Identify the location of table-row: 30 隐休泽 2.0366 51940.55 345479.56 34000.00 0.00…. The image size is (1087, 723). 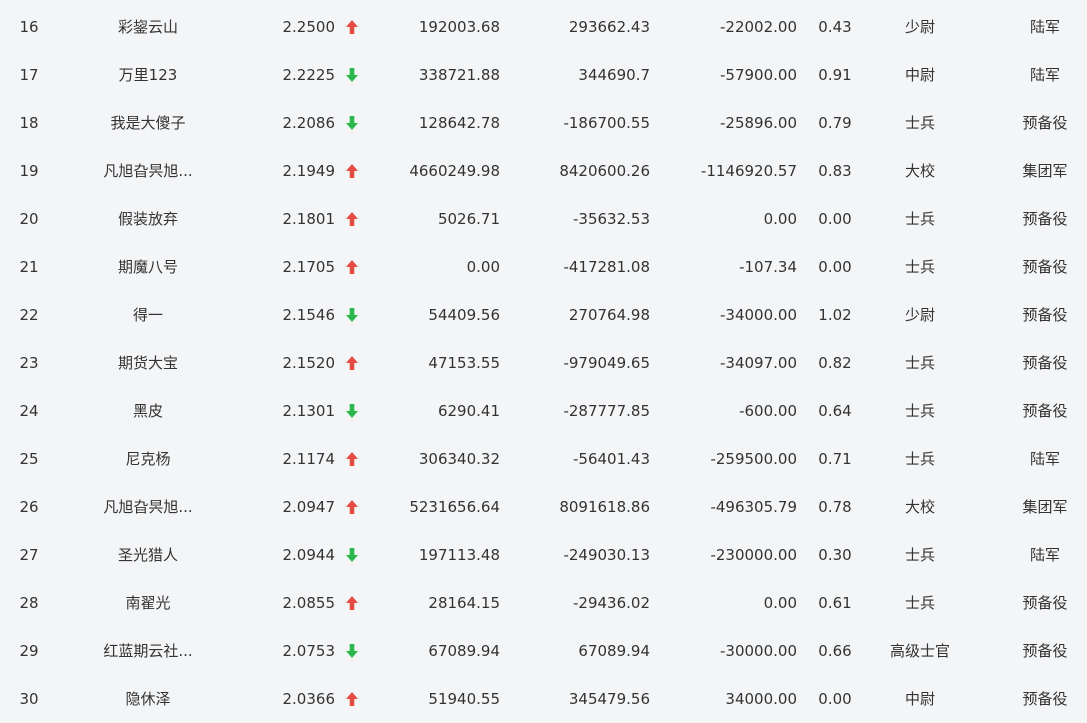
(543, 696).